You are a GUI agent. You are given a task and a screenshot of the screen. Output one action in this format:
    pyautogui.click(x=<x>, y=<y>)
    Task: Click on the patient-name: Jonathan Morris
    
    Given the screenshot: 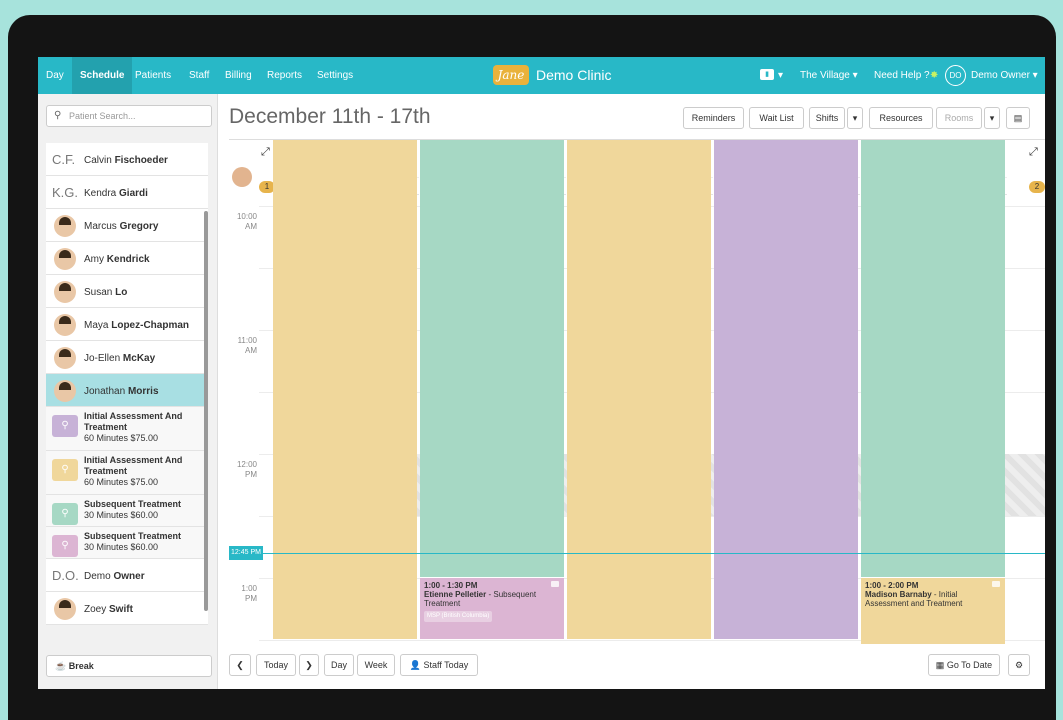 What is the action you would take?
    pyautogui.click(x=121, y=391)
    